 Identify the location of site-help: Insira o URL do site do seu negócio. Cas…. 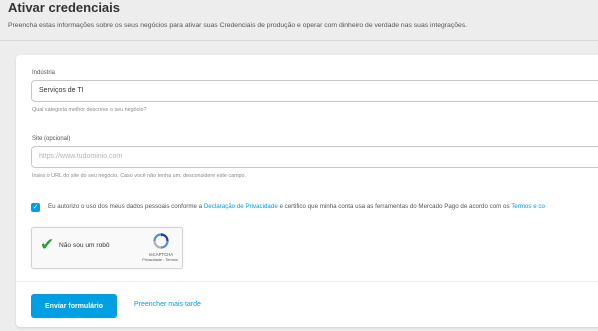
(139, 176).